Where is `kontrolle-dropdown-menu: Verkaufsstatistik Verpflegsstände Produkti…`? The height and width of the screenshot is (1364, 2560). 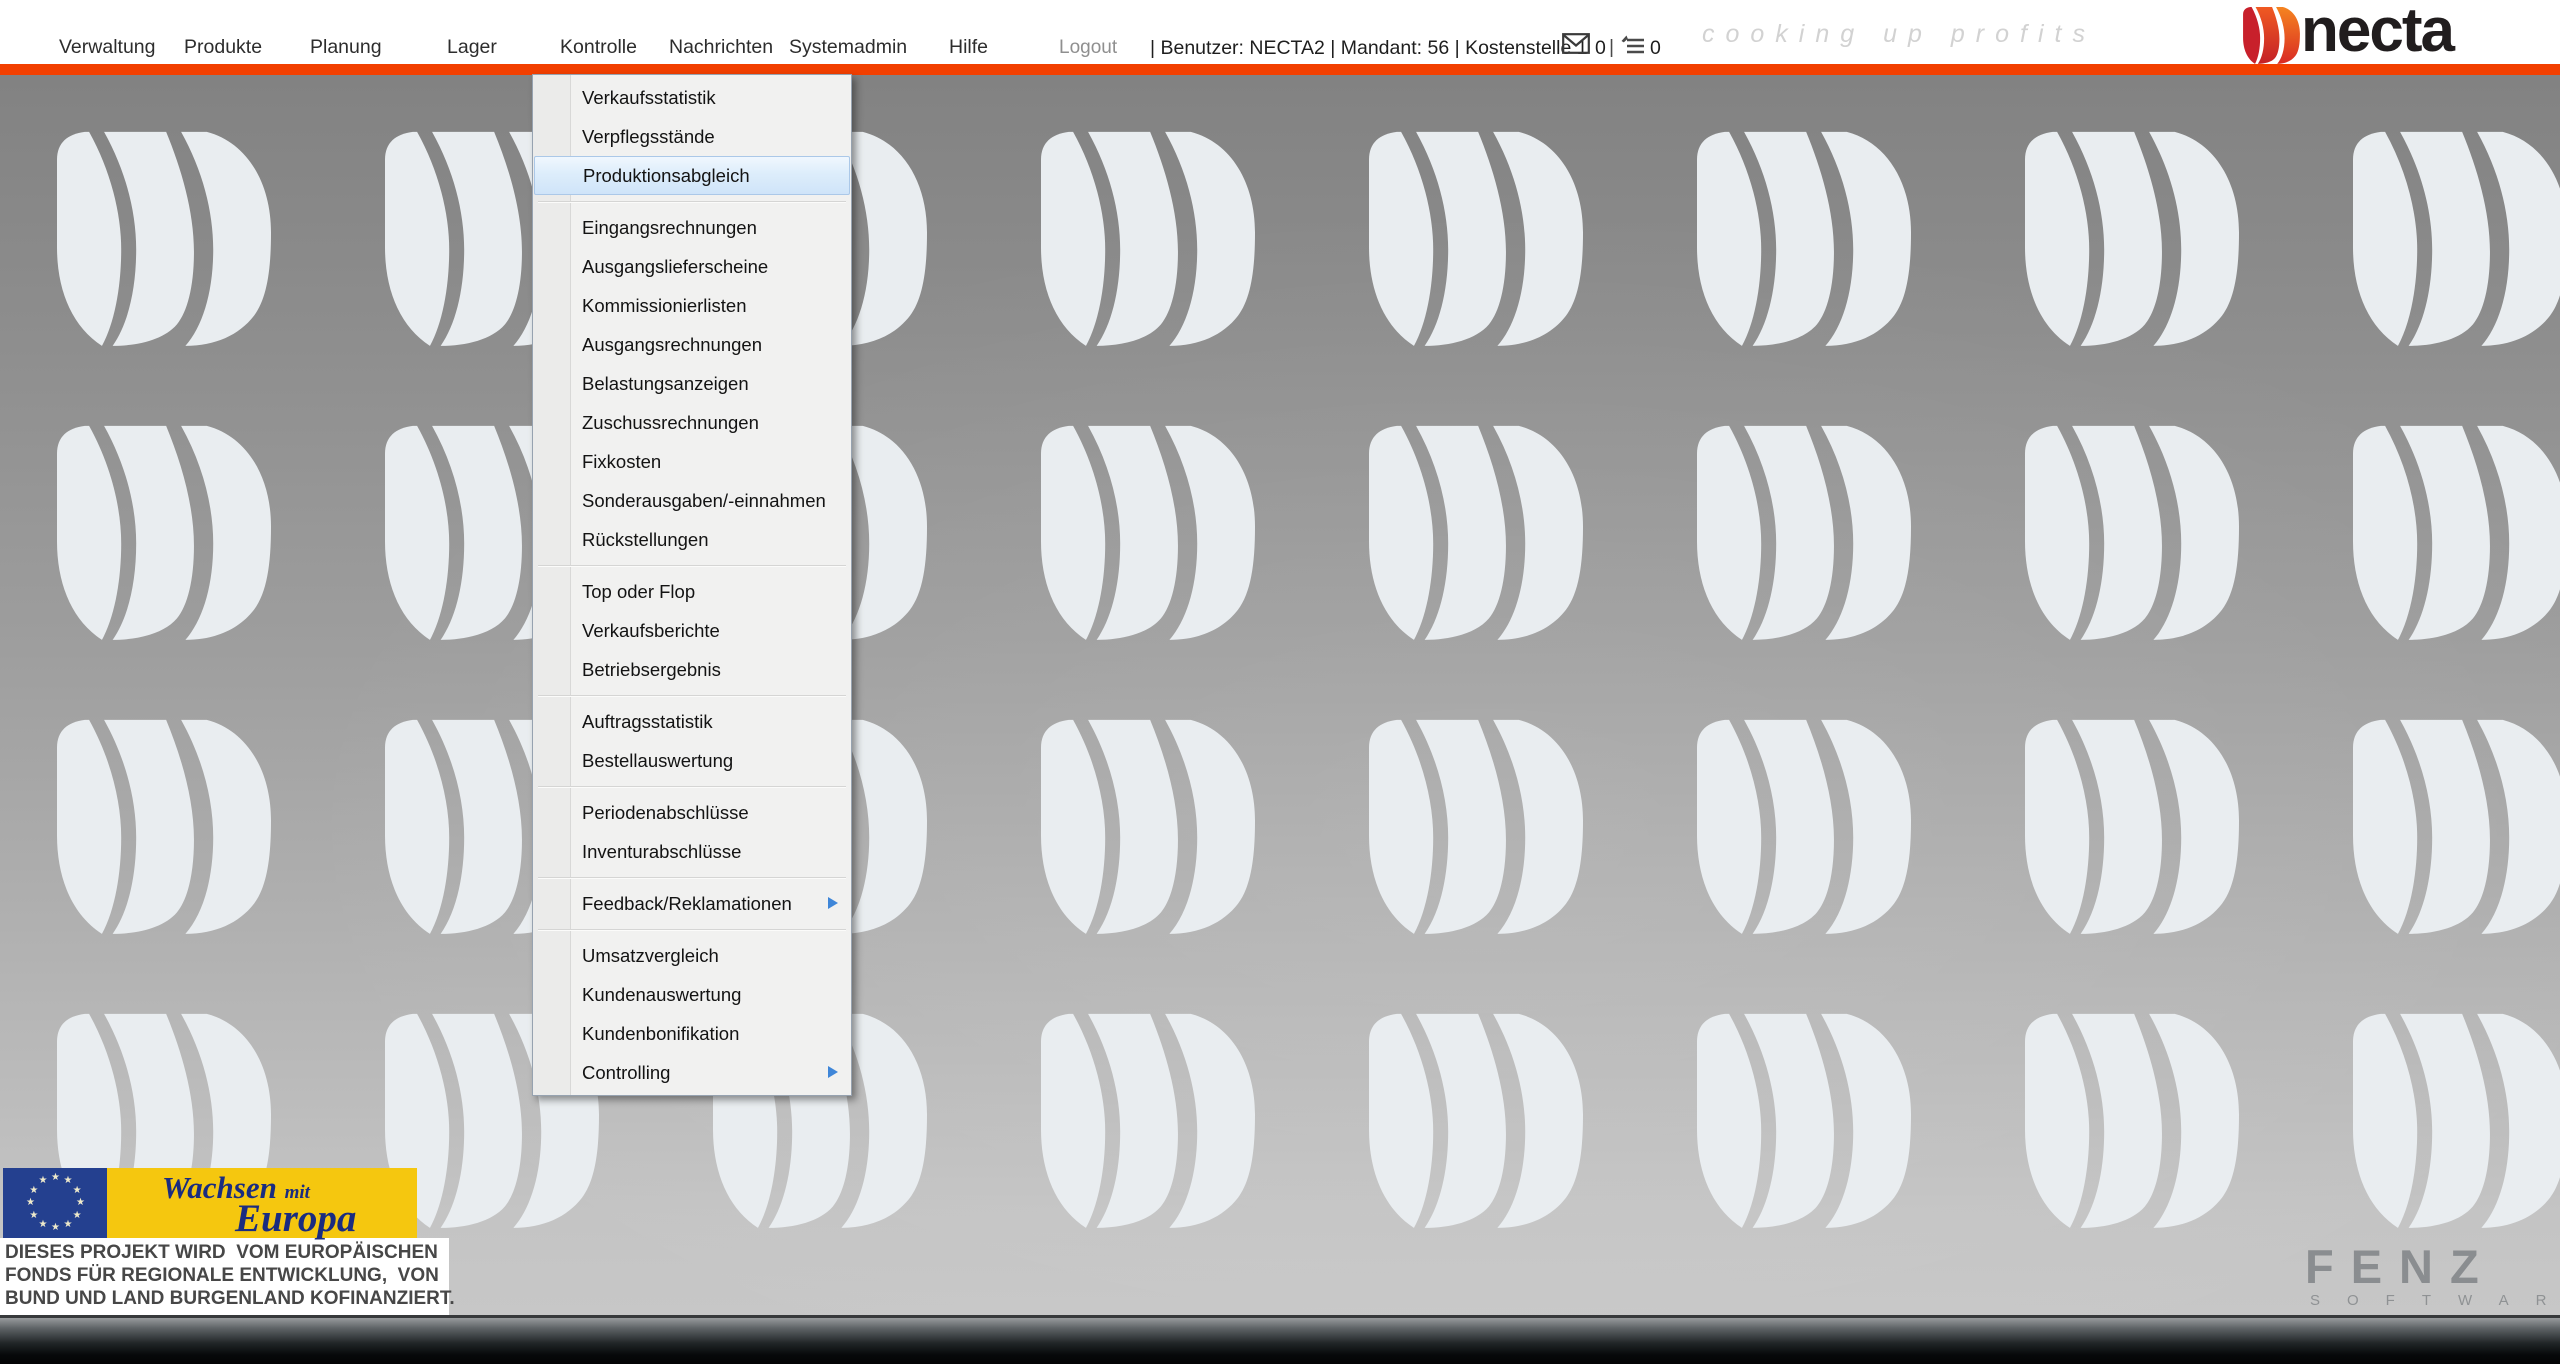
kontrolle-dropdown-menu: Verkaufsstatistik Verpflegsstände Produkti… is located at coordinates (692, 585).